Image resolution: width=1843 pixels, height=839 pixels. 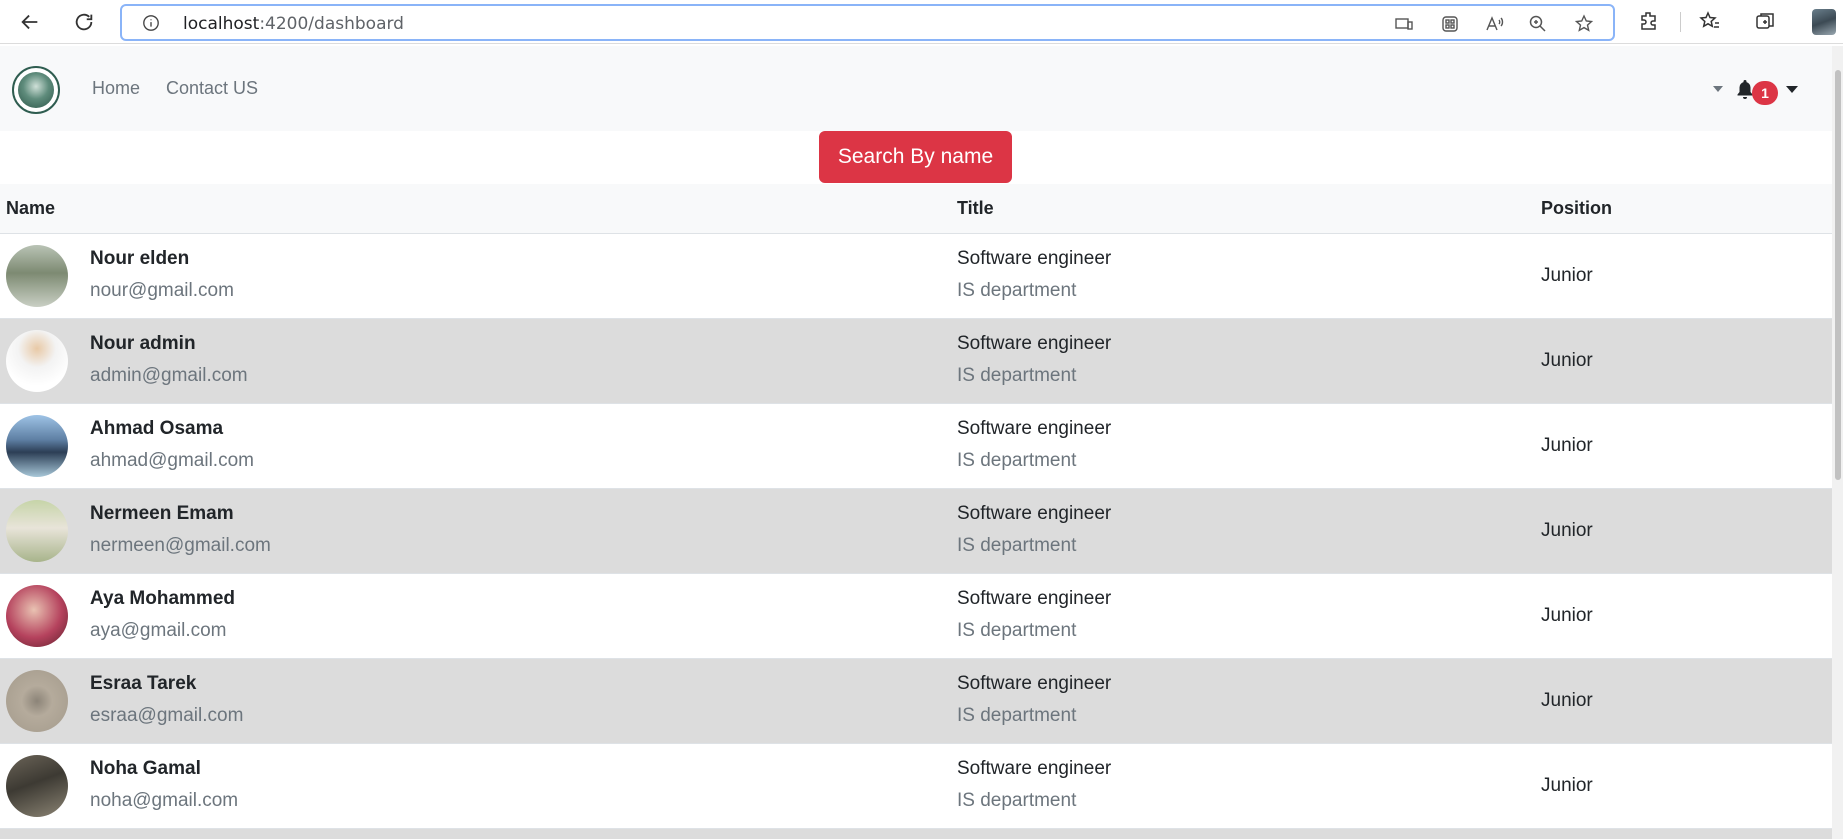 What do you see at coordinates (916, 209) in the screenshot?
I see `table-header: Name Title Position` at bounding box center [916, 209].